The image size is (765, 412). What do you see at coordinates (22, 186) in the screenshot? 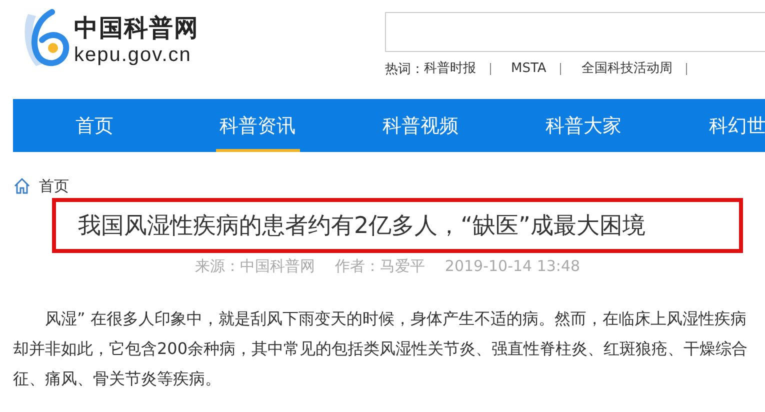
I see `home-icon` at bounding box center [22, 186].